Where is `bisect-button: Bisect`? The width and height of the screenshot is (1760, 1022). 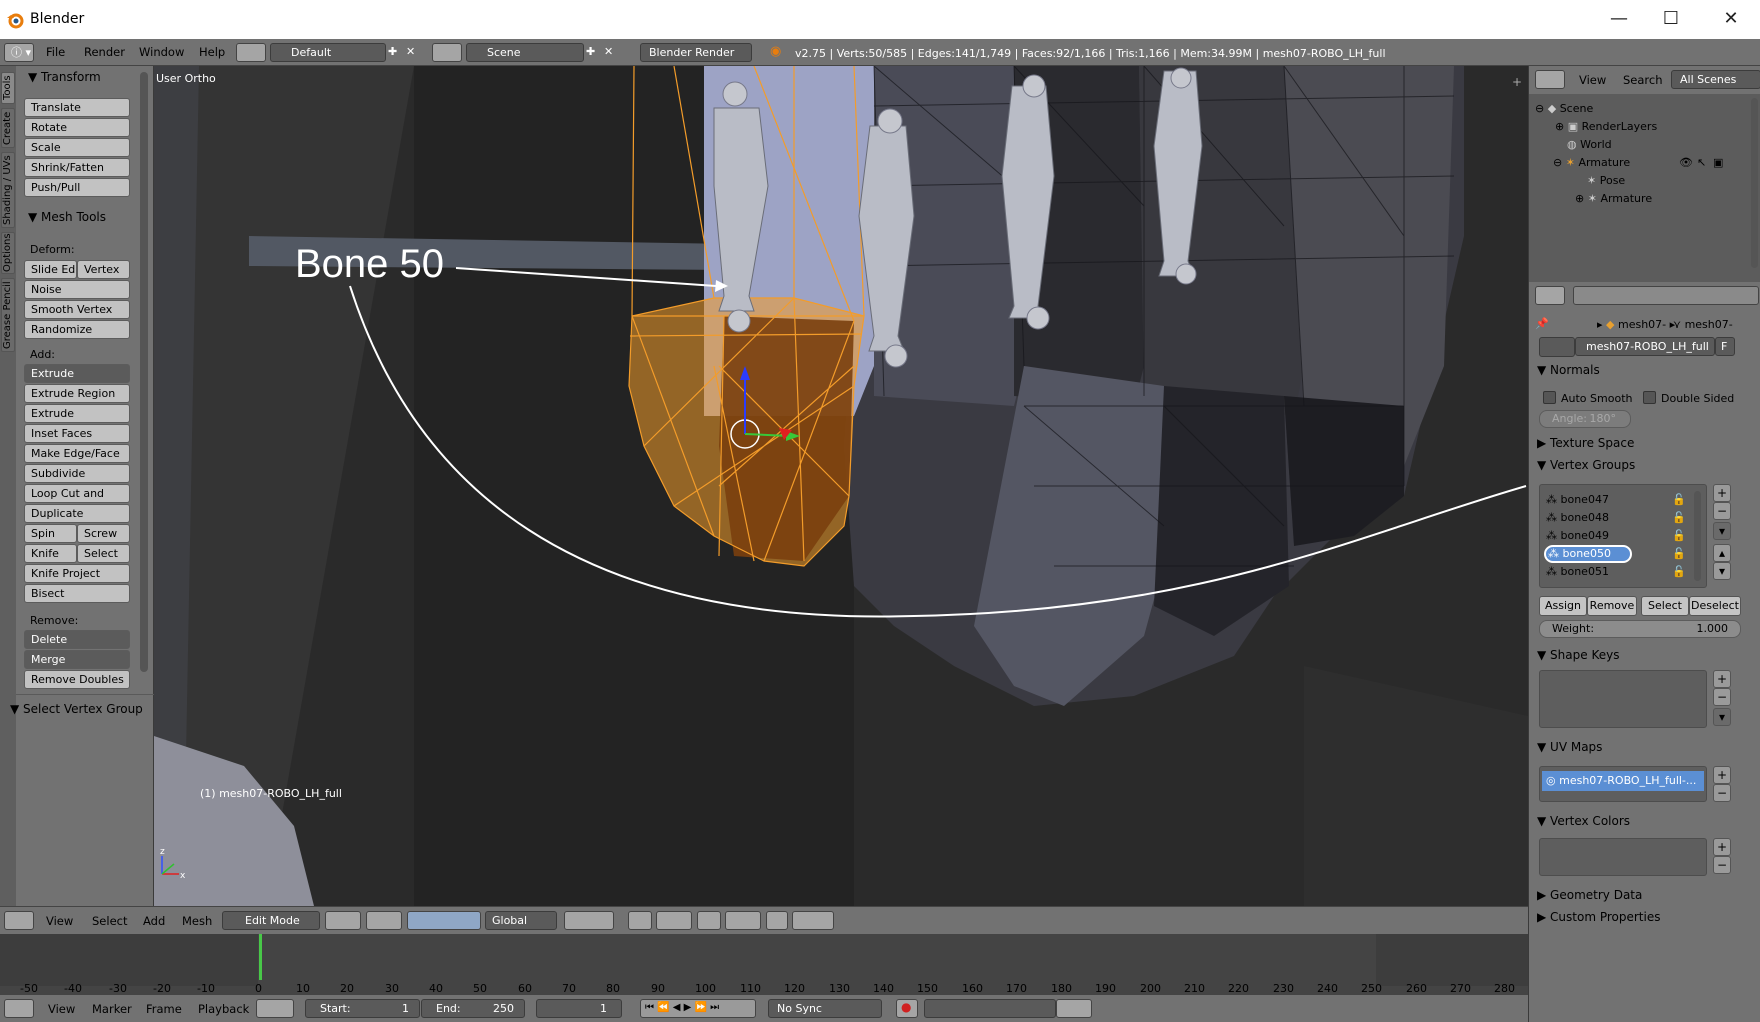
bisect-button: Bisect is located at coordinates (77, 593).